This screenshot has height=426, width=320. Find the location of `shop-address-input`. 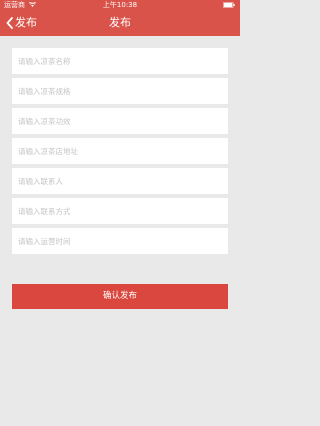

shop-address-input is located at coordinates (120, 151).